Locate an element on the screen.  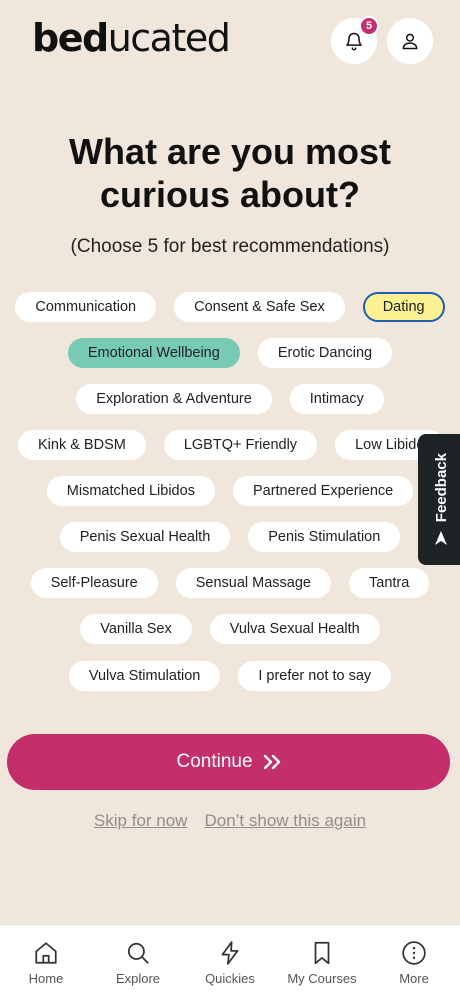
chip-emotional-wellbeing: Emotional Wellbeing is located at coordinates (153, 353).